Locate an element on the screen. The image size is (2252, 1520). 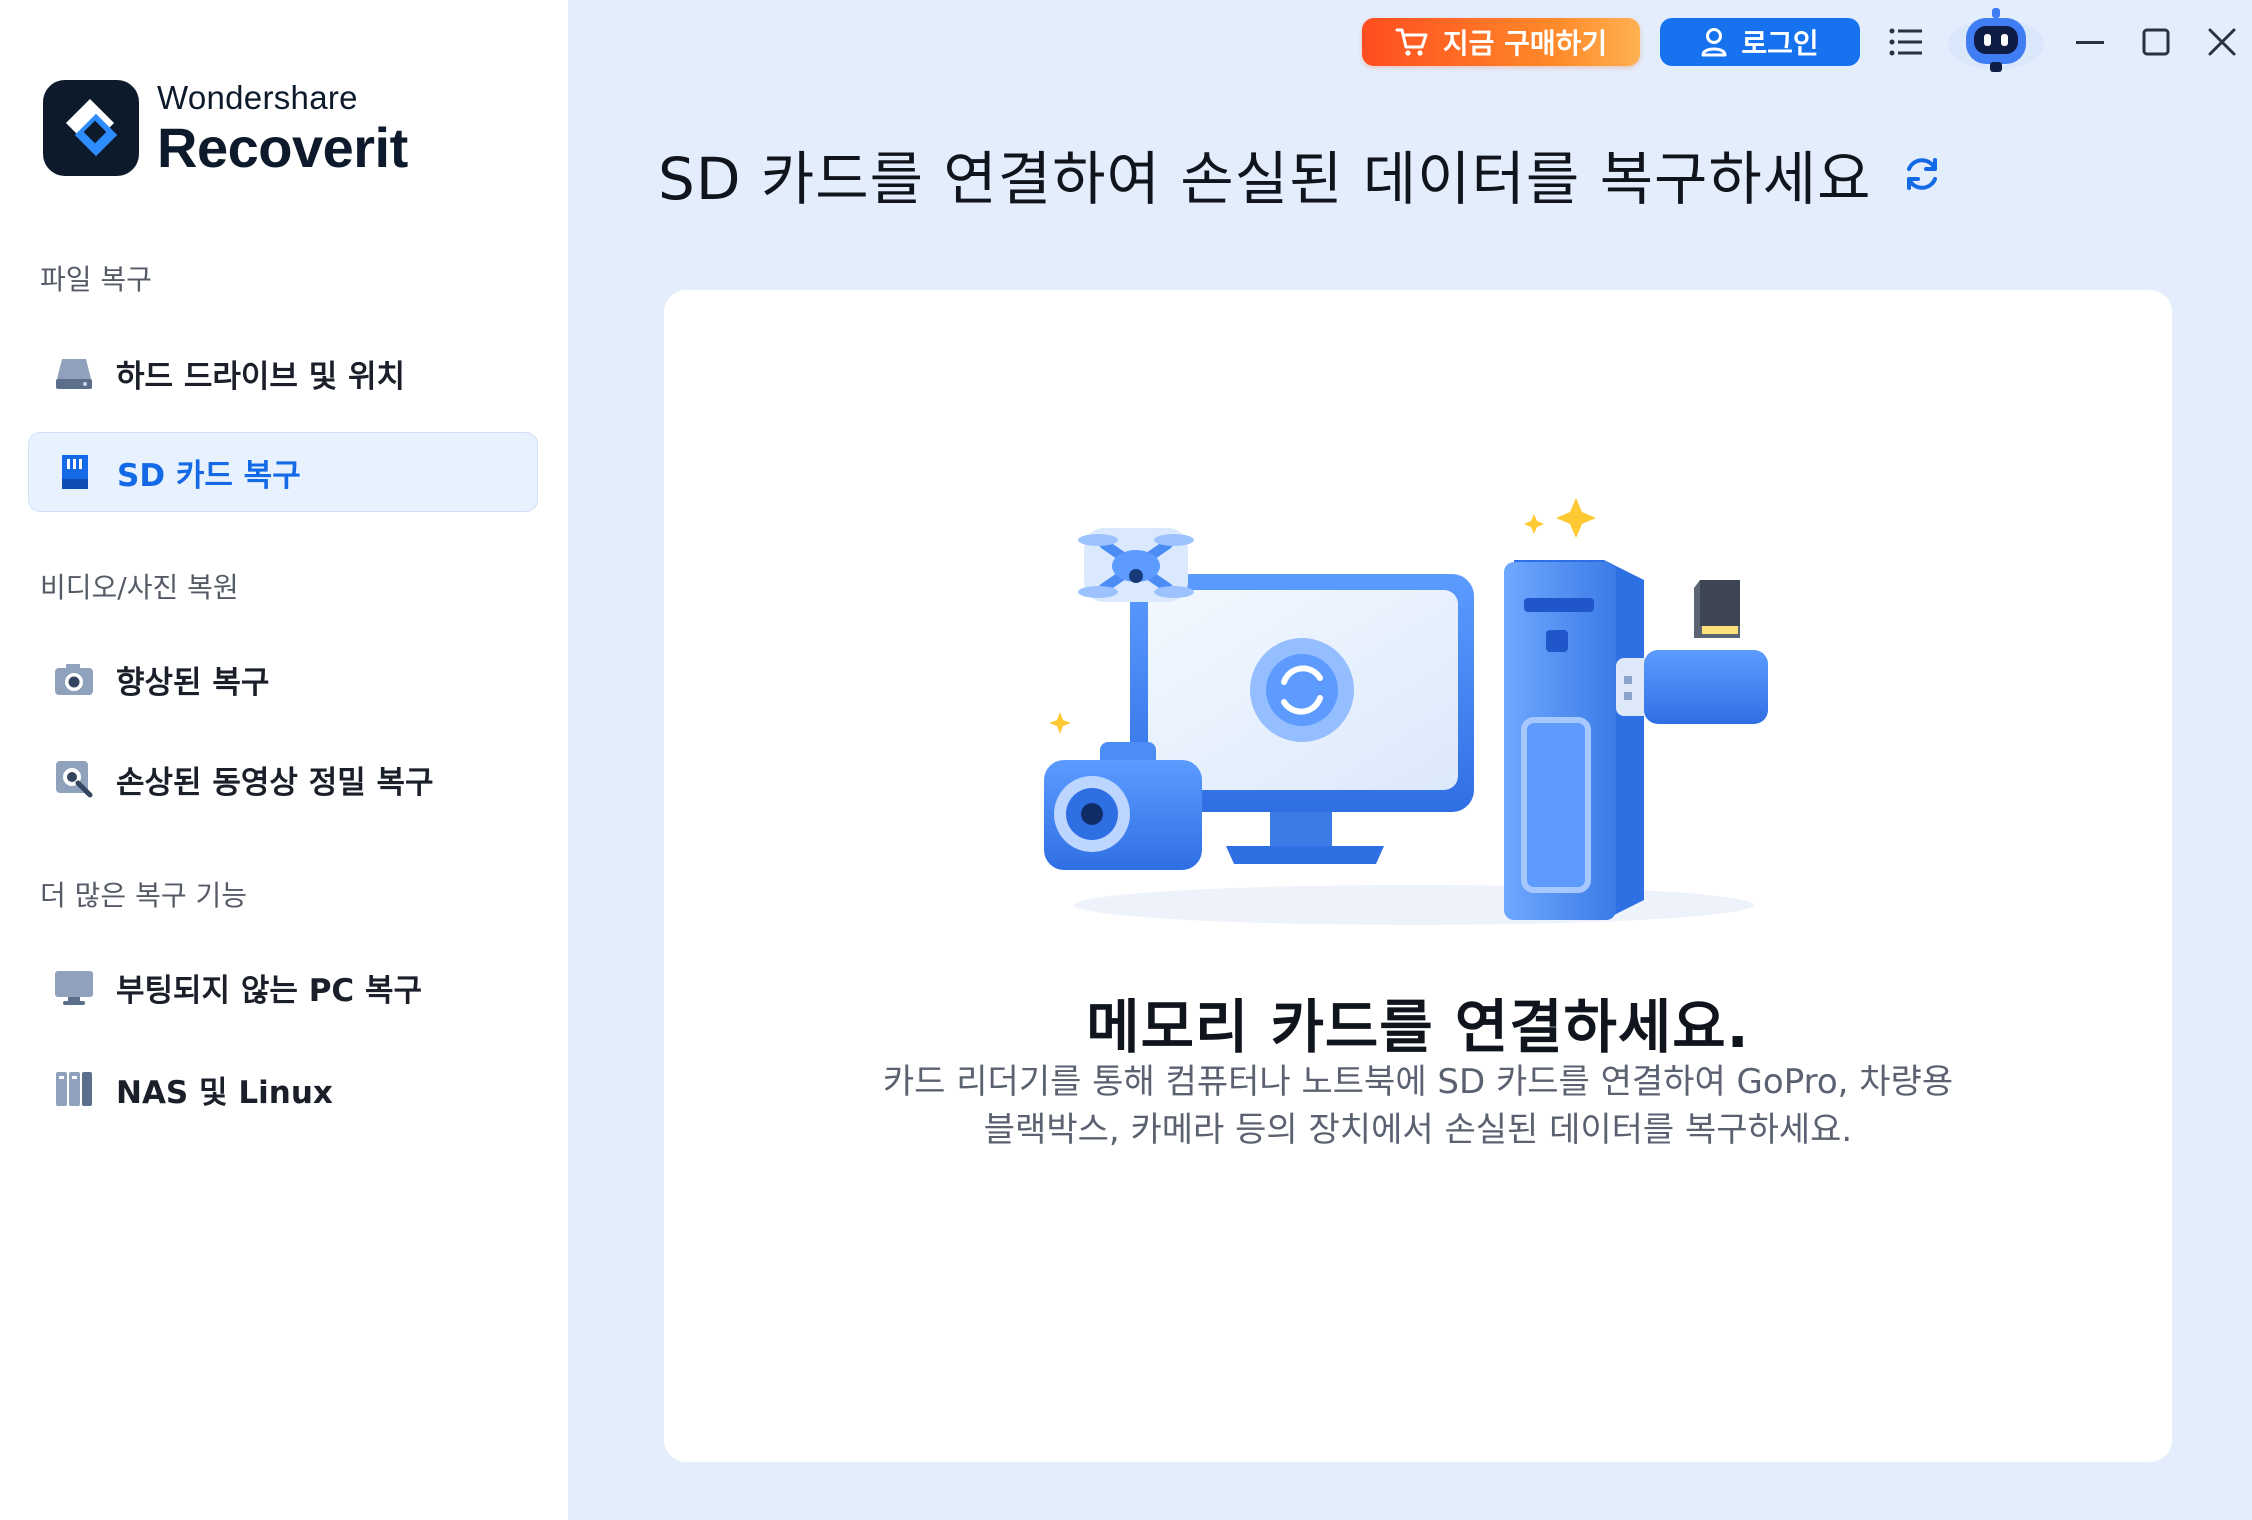
product-name: Recoverit is located at coordinates (282, 147).